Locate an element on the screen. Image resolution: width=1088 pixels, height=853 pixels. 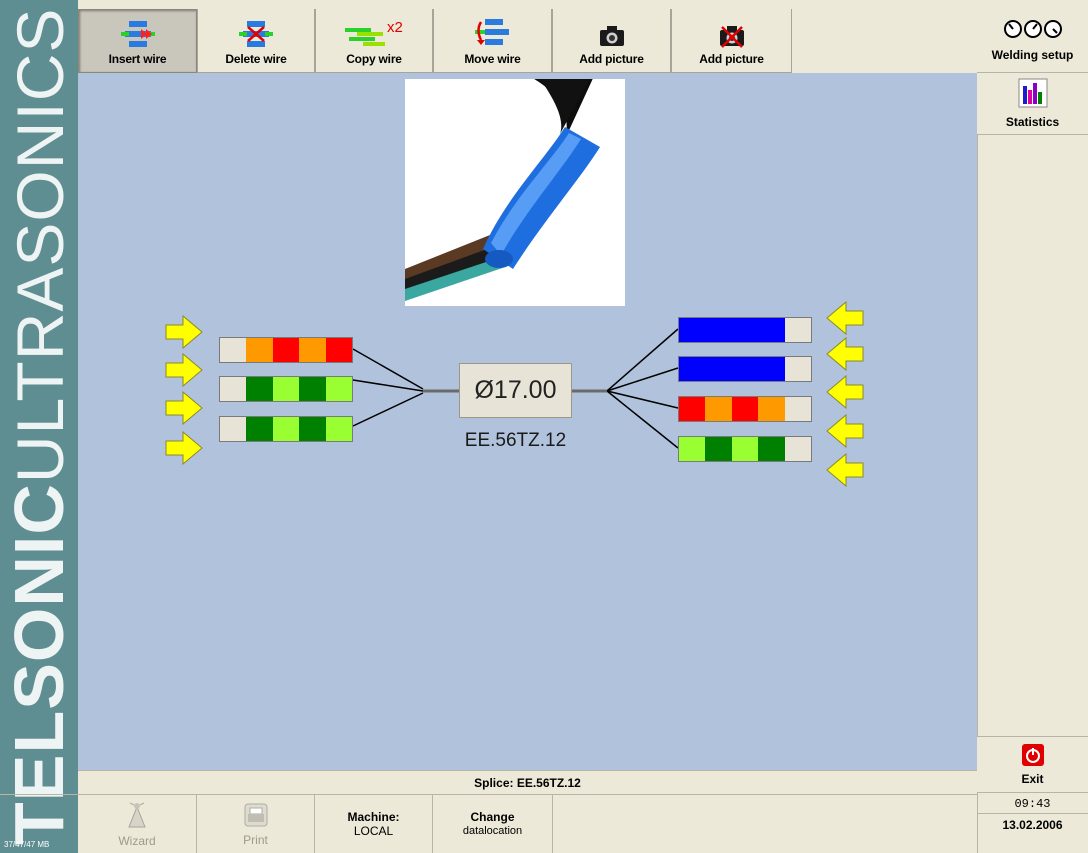
camera-icon is located at coordinates (612, 33).